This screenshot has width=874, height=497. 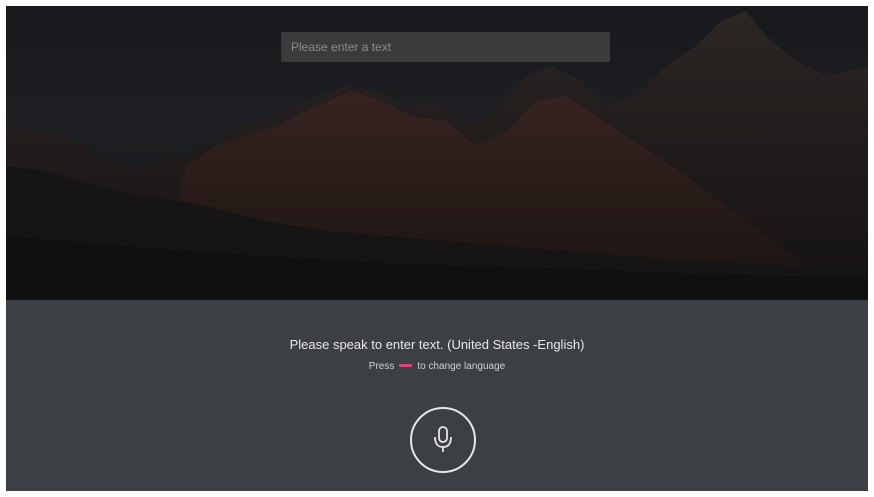 What do you see at coordinates (445, 47) in the screenshot?
I see `search-input` at bounding box center [445, 47].